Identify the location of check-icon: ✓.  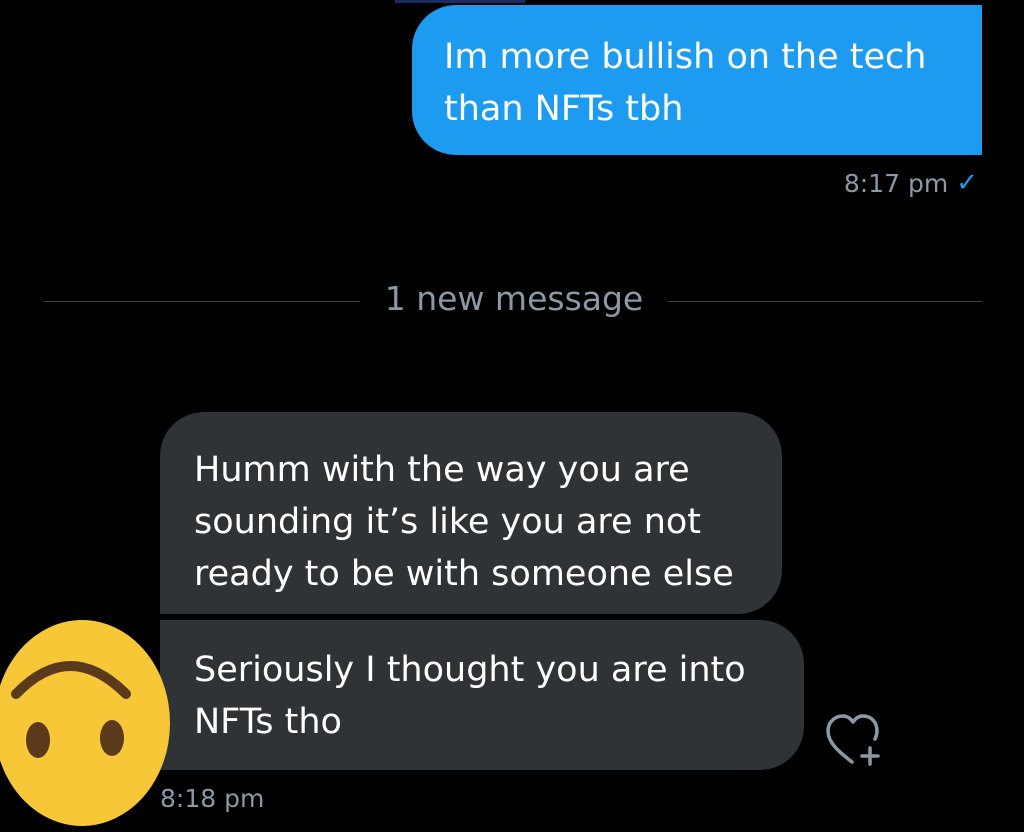
(967, 183).